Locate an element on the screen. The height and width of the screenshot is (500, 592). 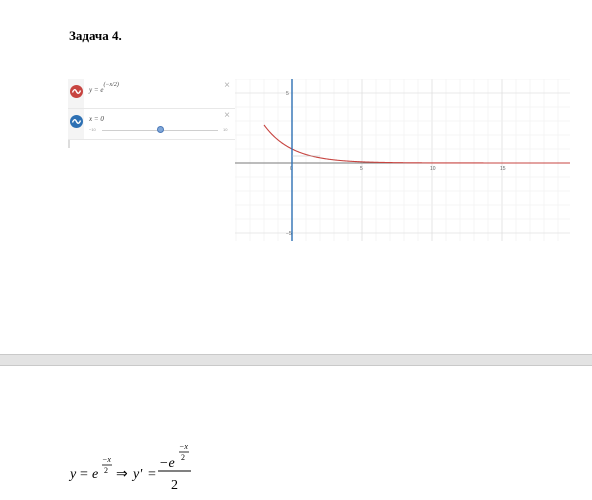
x-tick-label: 5 is located at coordinates (361, 169).